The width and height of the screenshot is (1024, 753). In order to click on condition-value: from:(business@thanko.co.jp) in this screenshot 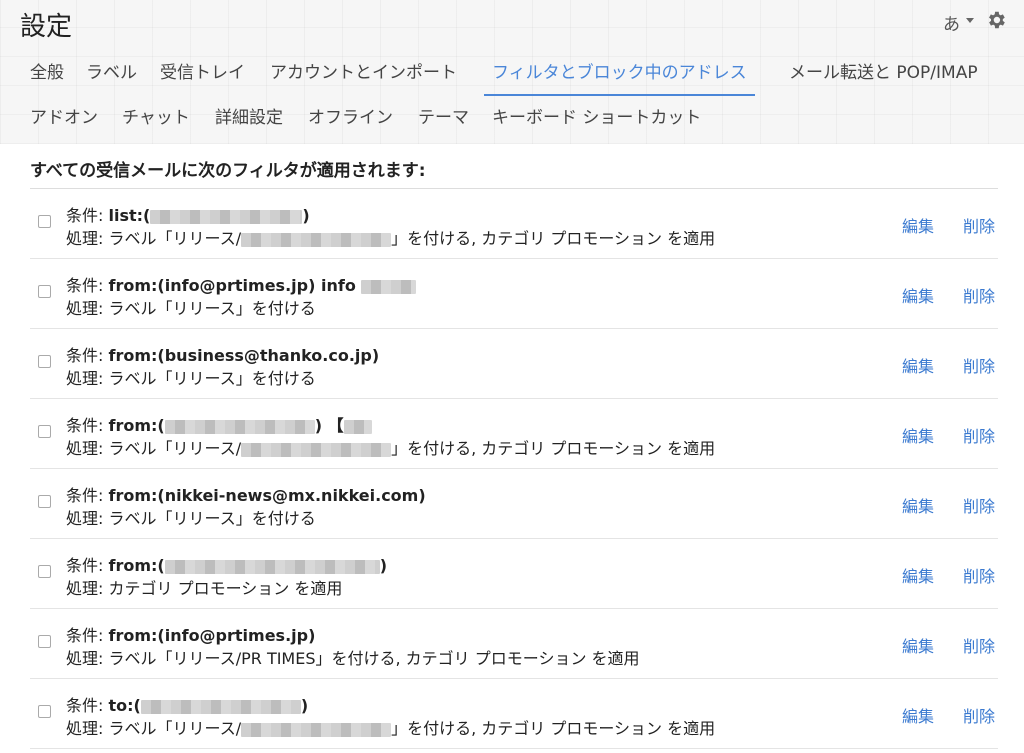, I will do `click(244, 355)`.